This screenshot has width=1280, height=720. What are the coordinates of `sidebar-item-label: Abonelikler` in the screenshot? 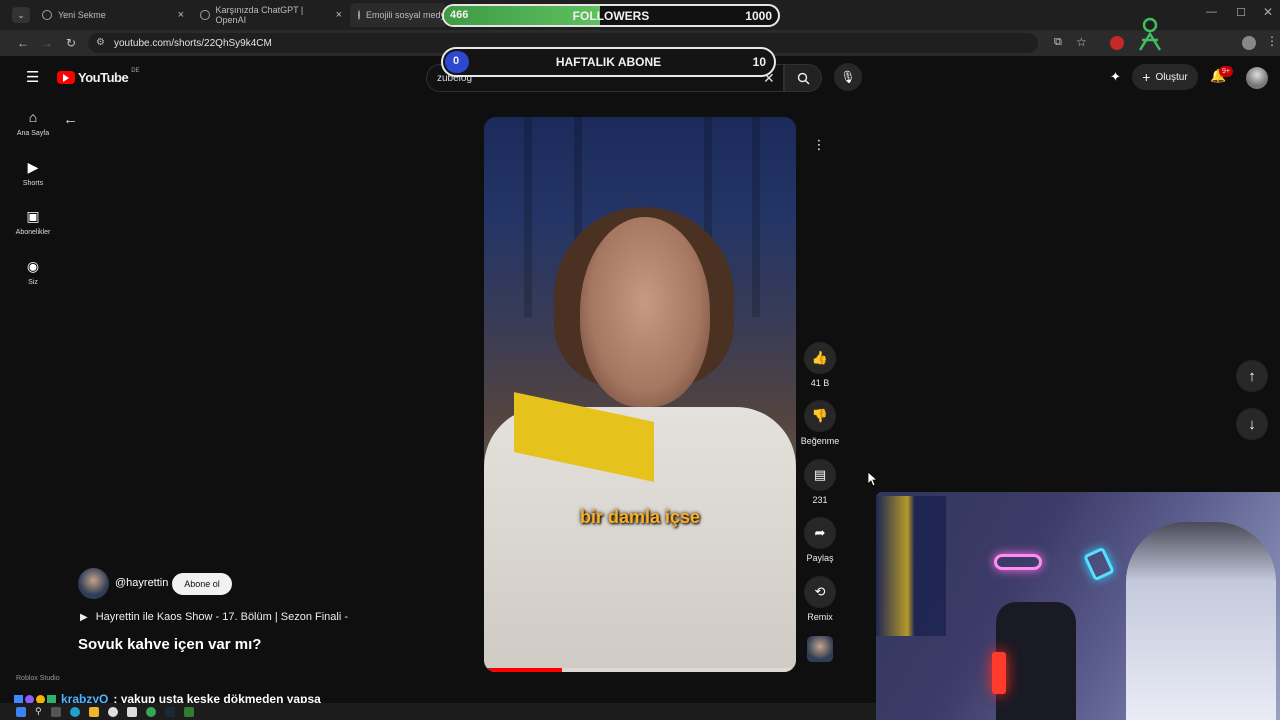 It's located at (33, 232).